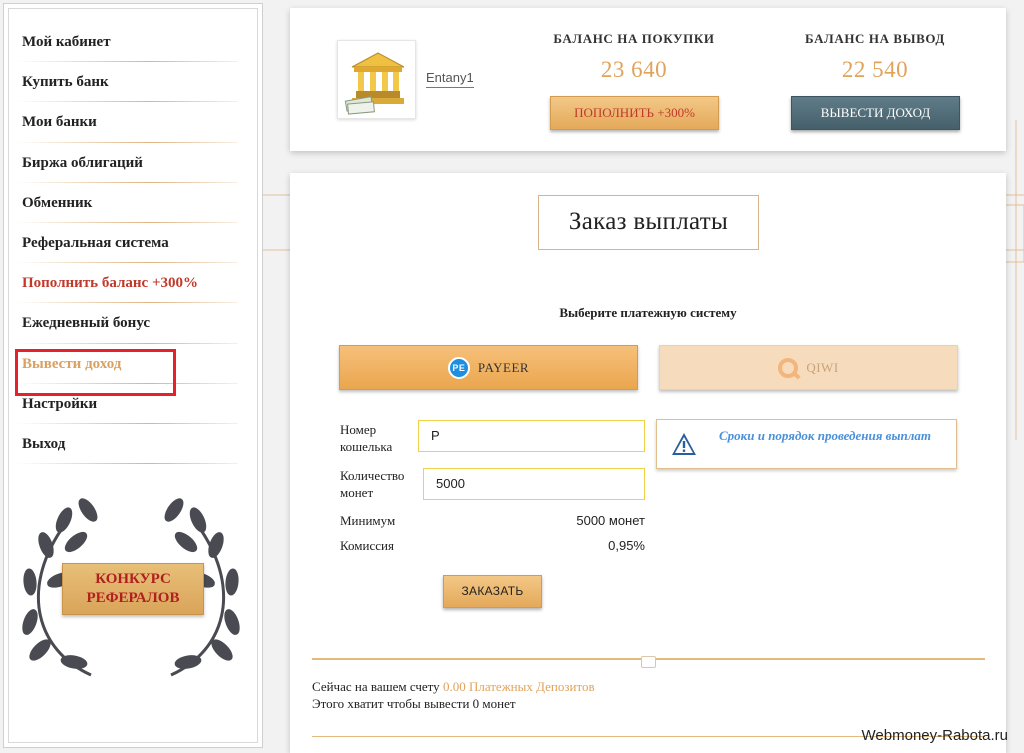 Image resolution: width=1024 pixels, height=753 pixels. Describe the element at coordinates (95, 372) in the screenshot. I see `highlight-frame` at that location.